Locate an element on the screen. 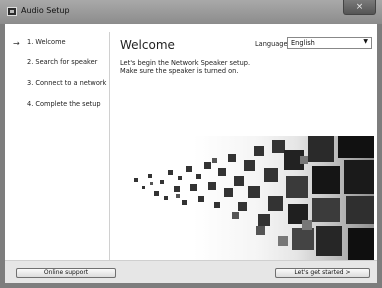 Image resolution: width=382 pixels, height=288 pixels. step-connect-to-network: 3. Connect to a network is located at coordinates (67, 83).